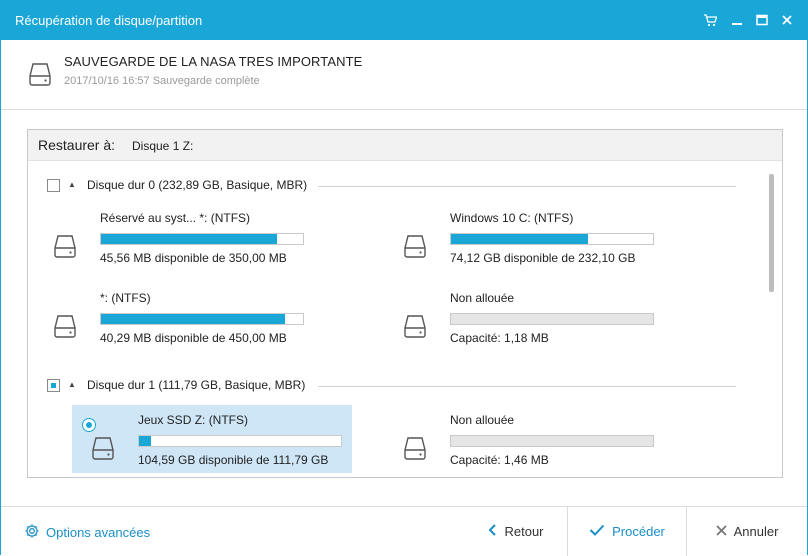 The image size is (808, 556). I want to click on title-bar: Récupération de disque/partition, so click(404, 20).